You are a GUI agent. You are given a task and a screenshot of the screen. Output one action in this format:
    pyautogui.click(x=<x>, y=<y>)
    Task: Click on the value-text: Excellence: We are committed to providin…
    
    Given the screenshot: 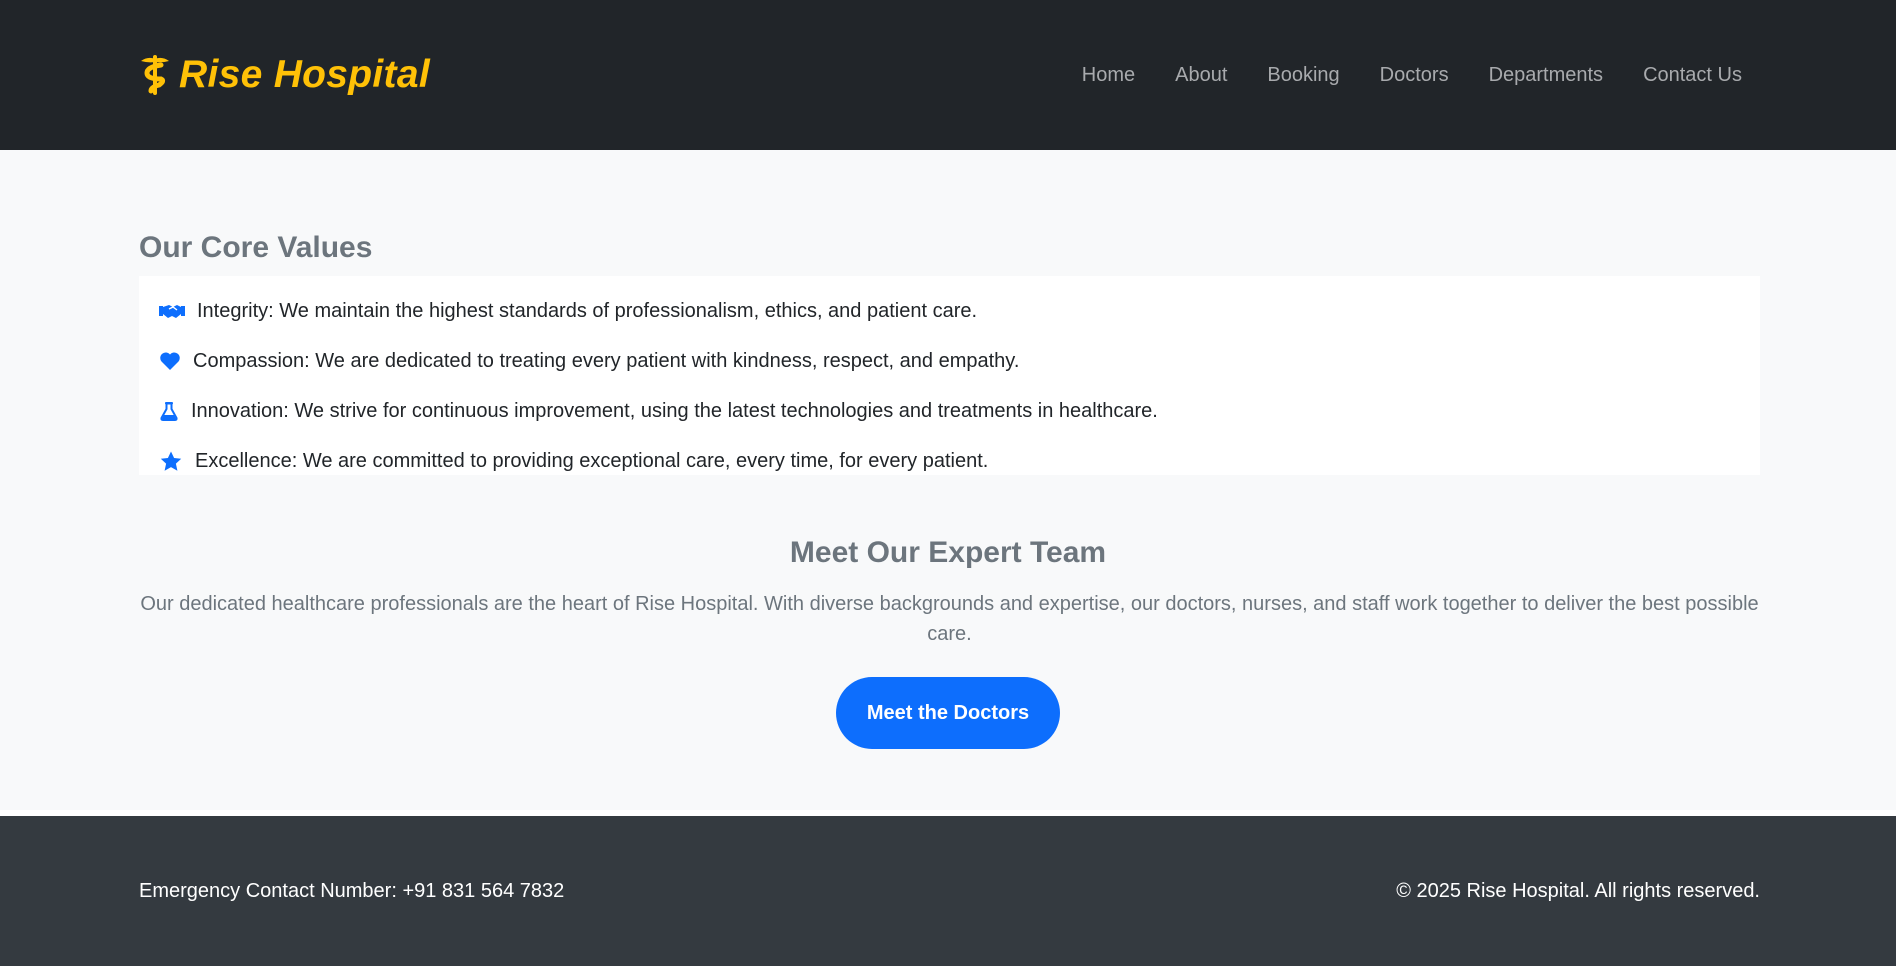 What is the action you would take?
    pyautogui.click(x=592, y=460)
    